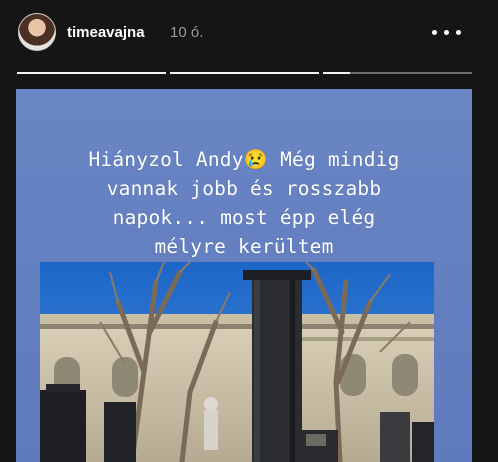  Describe the element at coordinates (37, 32) in the screenshot. I see `avatar` at that location.